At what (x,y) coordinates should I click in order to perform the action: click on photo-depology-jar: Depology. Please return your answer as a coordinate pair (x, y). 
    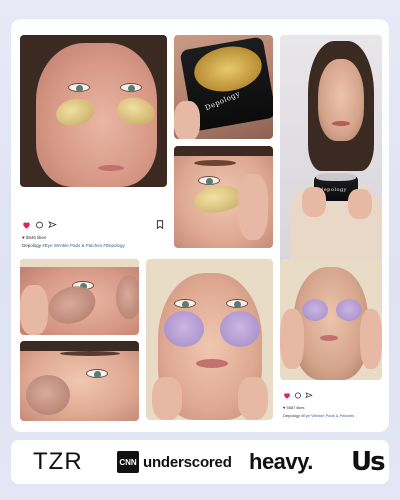
    Looking at the image, I should click on (223, 87).